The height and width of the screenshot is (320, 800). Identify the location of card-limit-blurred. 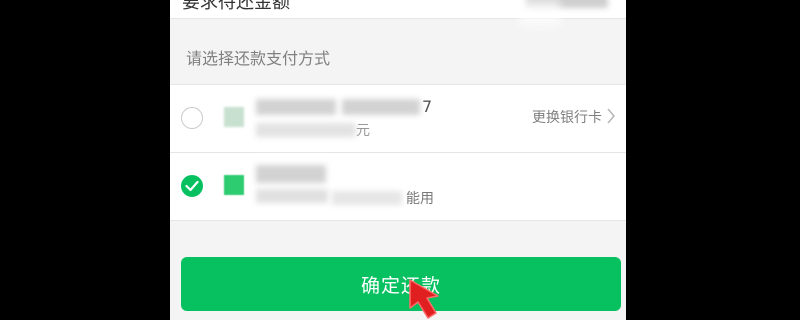
(306, 130).